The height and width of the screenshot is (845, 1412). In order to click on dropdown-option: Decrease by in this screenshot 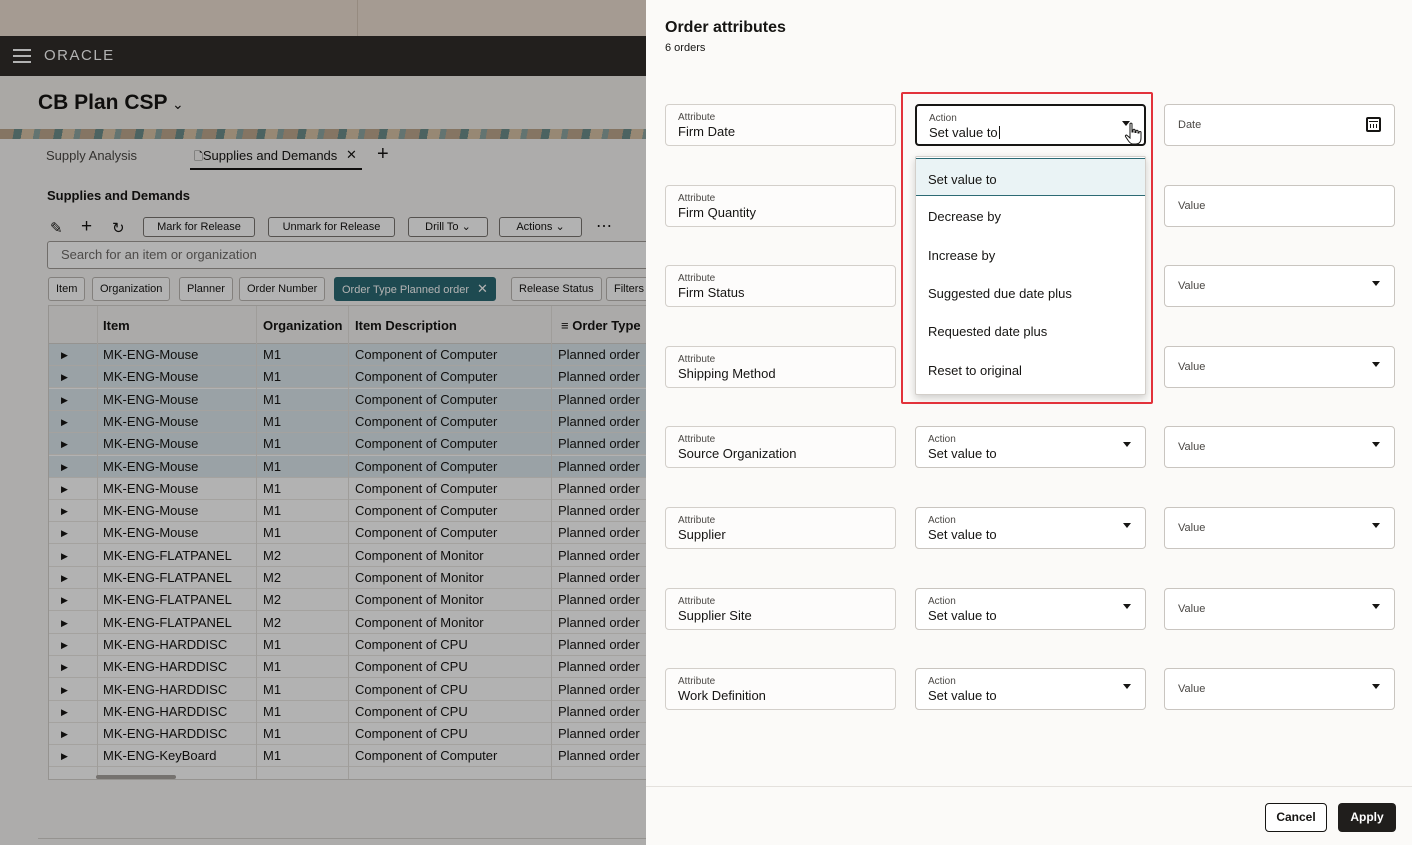, I will do `click(1030, 215)`.